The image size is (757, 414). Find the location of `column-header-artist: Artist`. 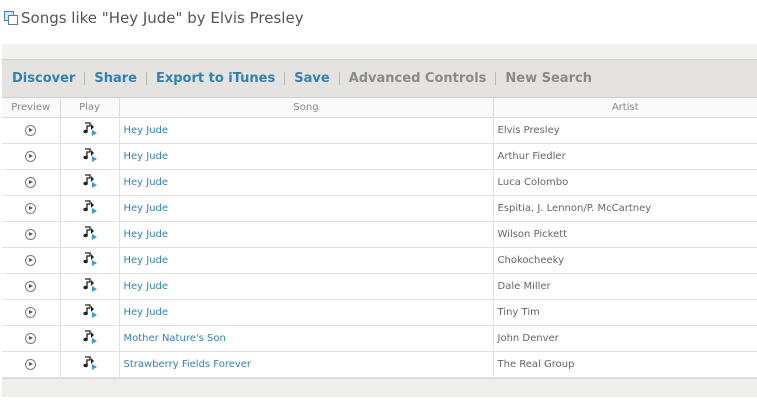

column-header-artist: Artist is located at coordinates (625, 108).